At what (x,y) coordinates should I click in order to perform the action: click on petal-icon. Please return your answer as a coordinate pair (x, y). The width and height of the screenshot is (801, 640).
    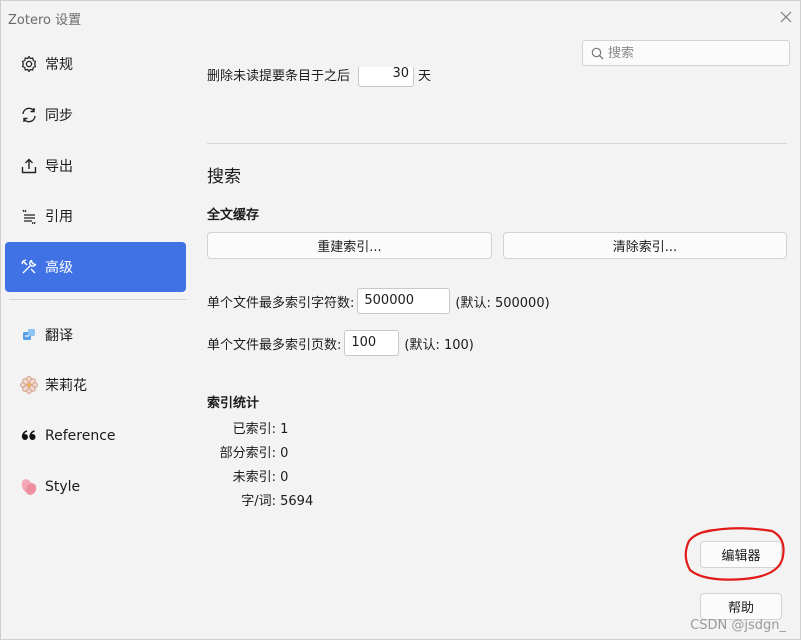
    Looking at the image, I should click on (29, 487).